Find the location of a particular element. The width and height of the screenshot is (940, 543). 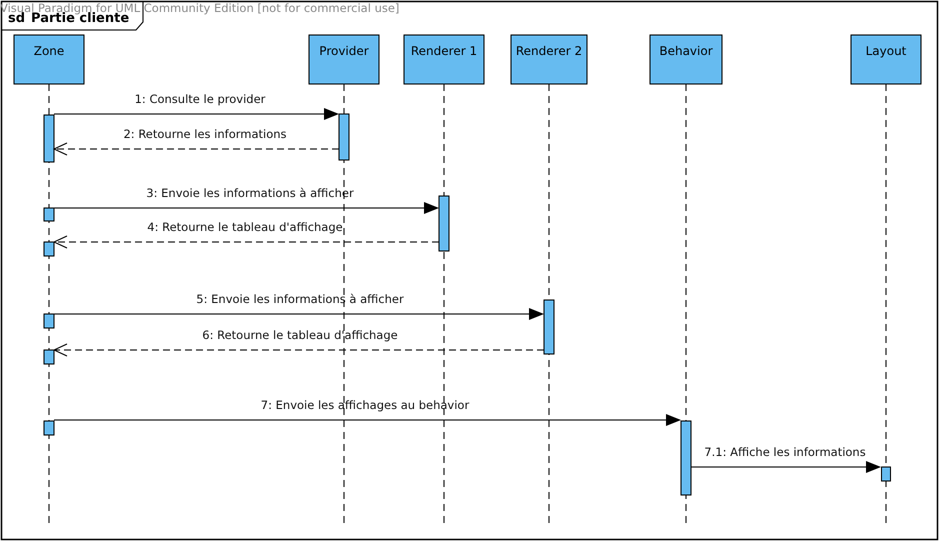

participant-box: Behavior is located at coordinates (686, 59).